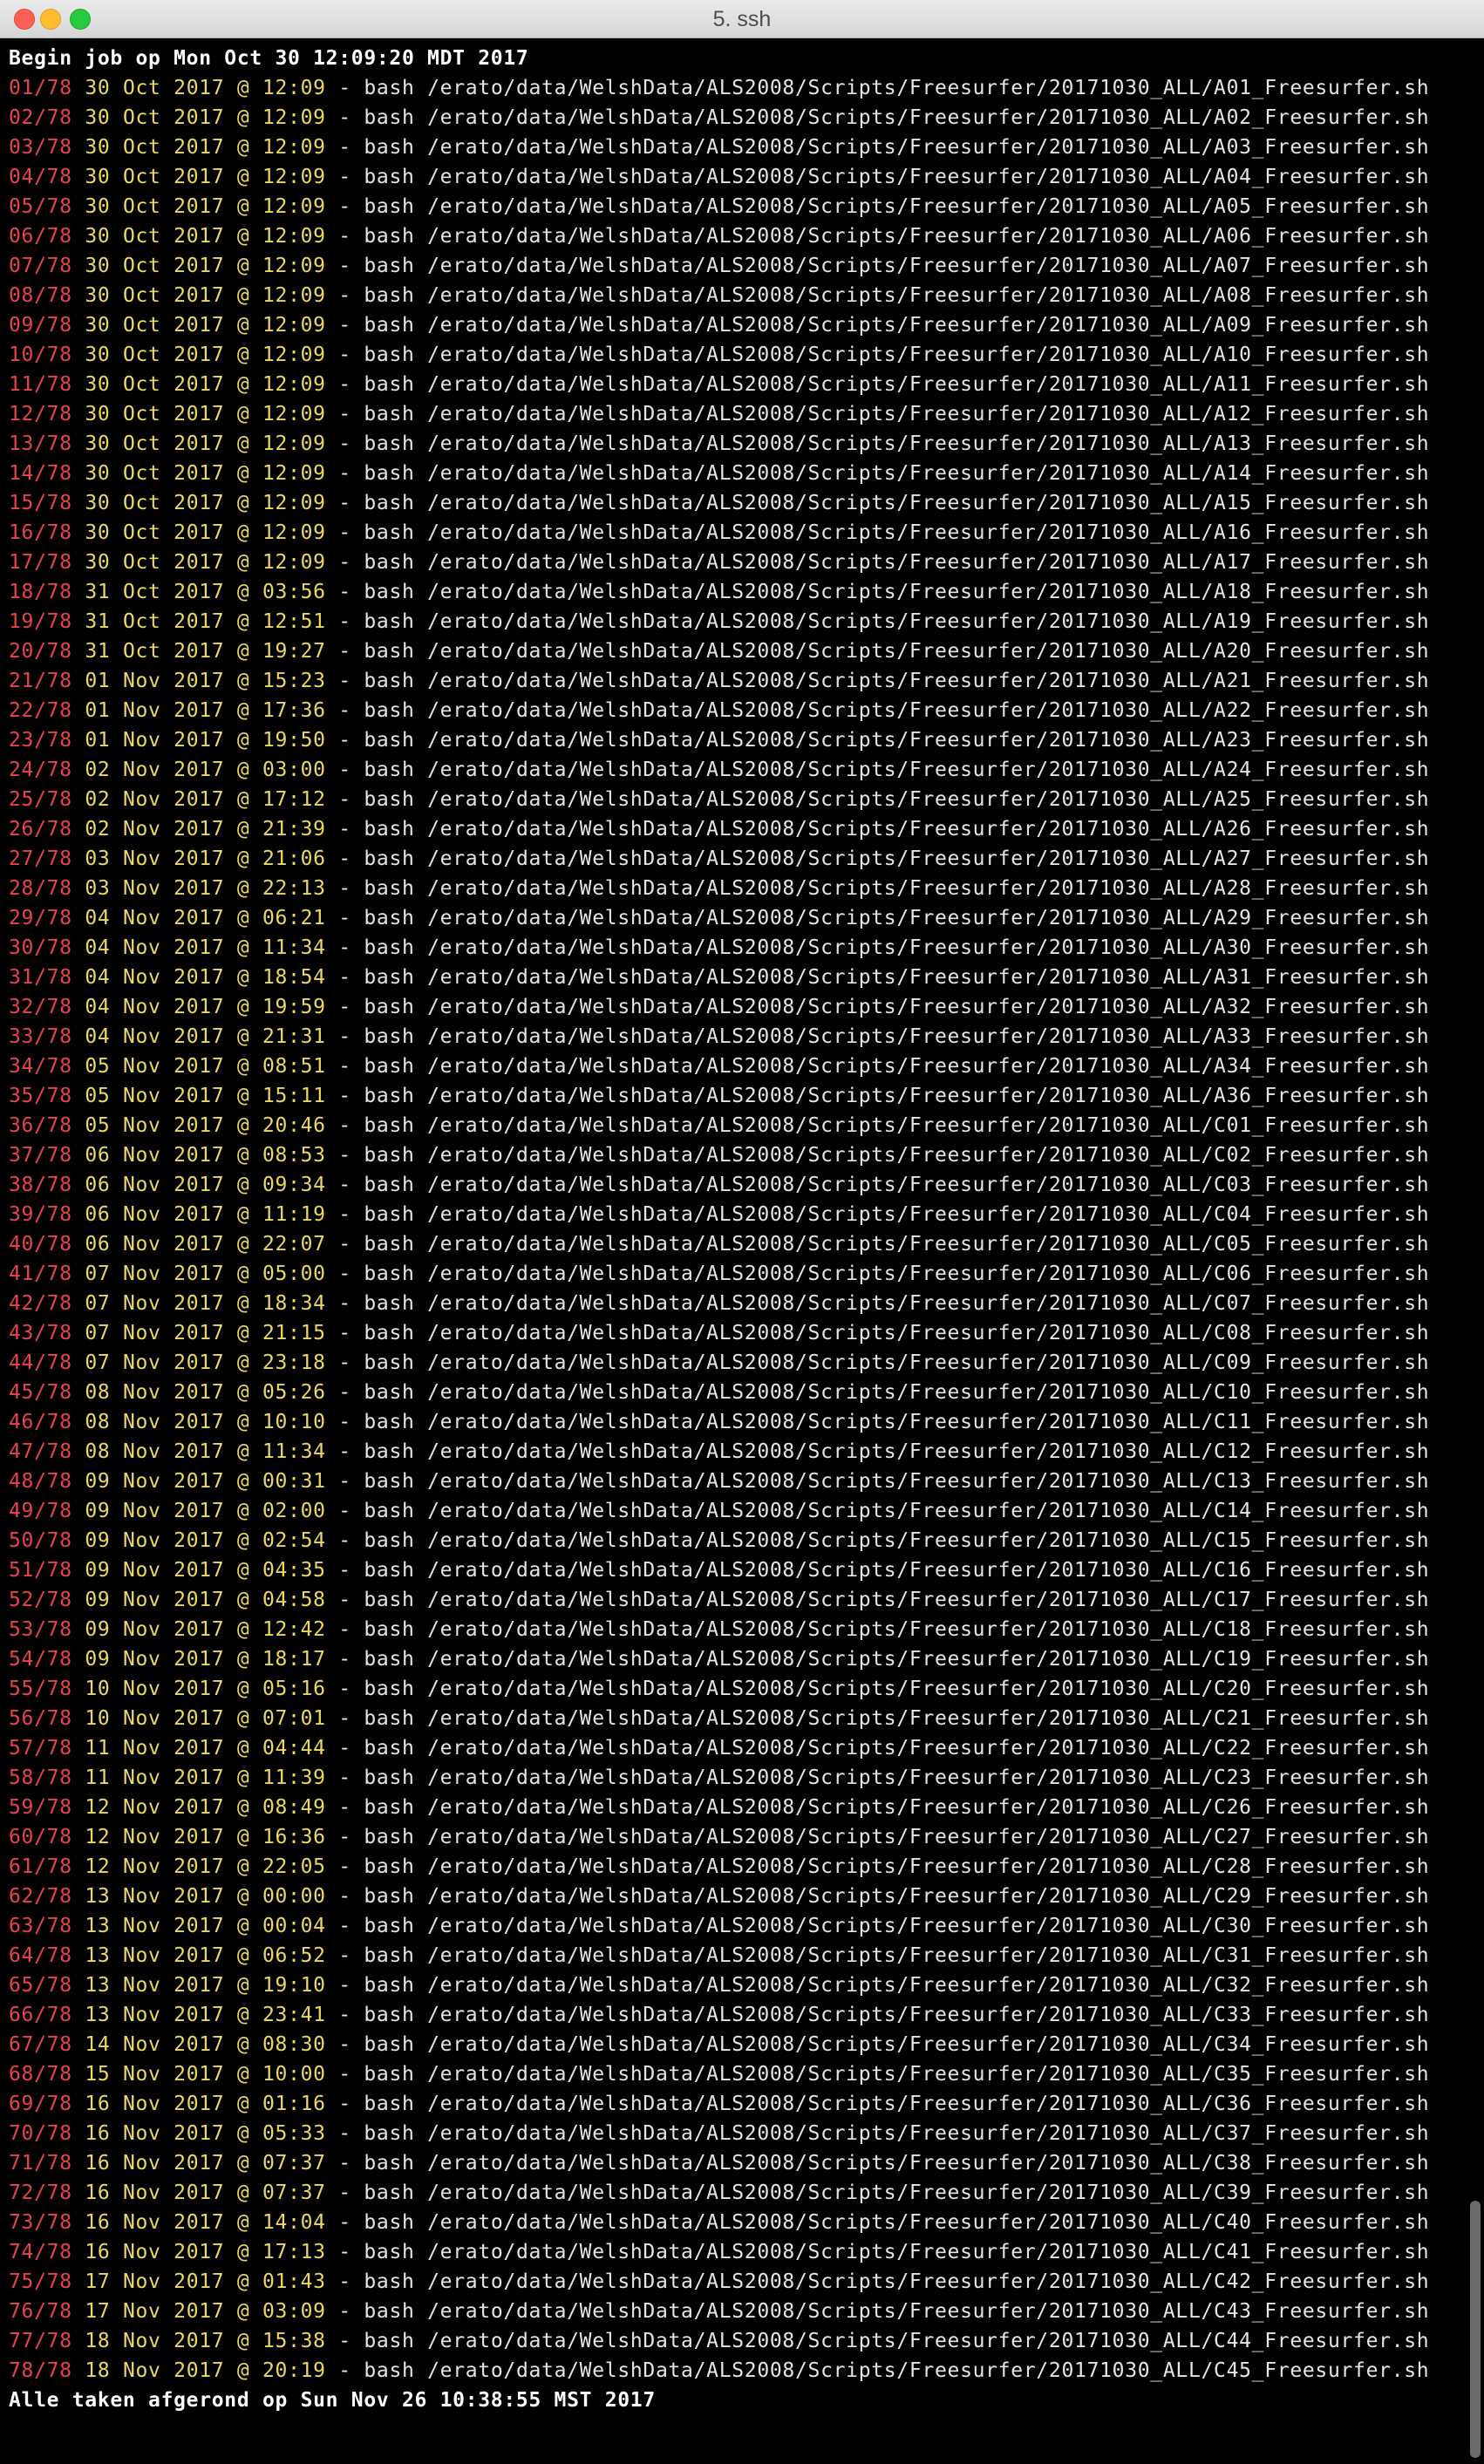 The width and height of the screenshot is (1484, 2464). What do you see at coordinates (205, 977) in the screenshot?
I see `job-timestamp: 04 Nov 2017 @ 18:54` at bounding box center [205, 977].